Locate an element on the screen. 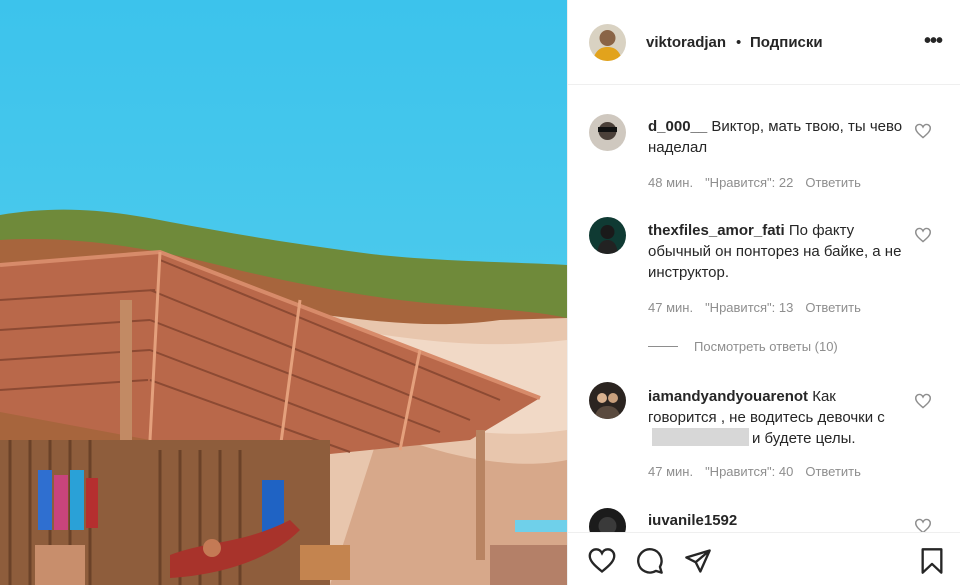 The image size is (960, 585). comment-meta: 47 мин. "Нравится": 13 Ответить is located at coordinates (760, 307).